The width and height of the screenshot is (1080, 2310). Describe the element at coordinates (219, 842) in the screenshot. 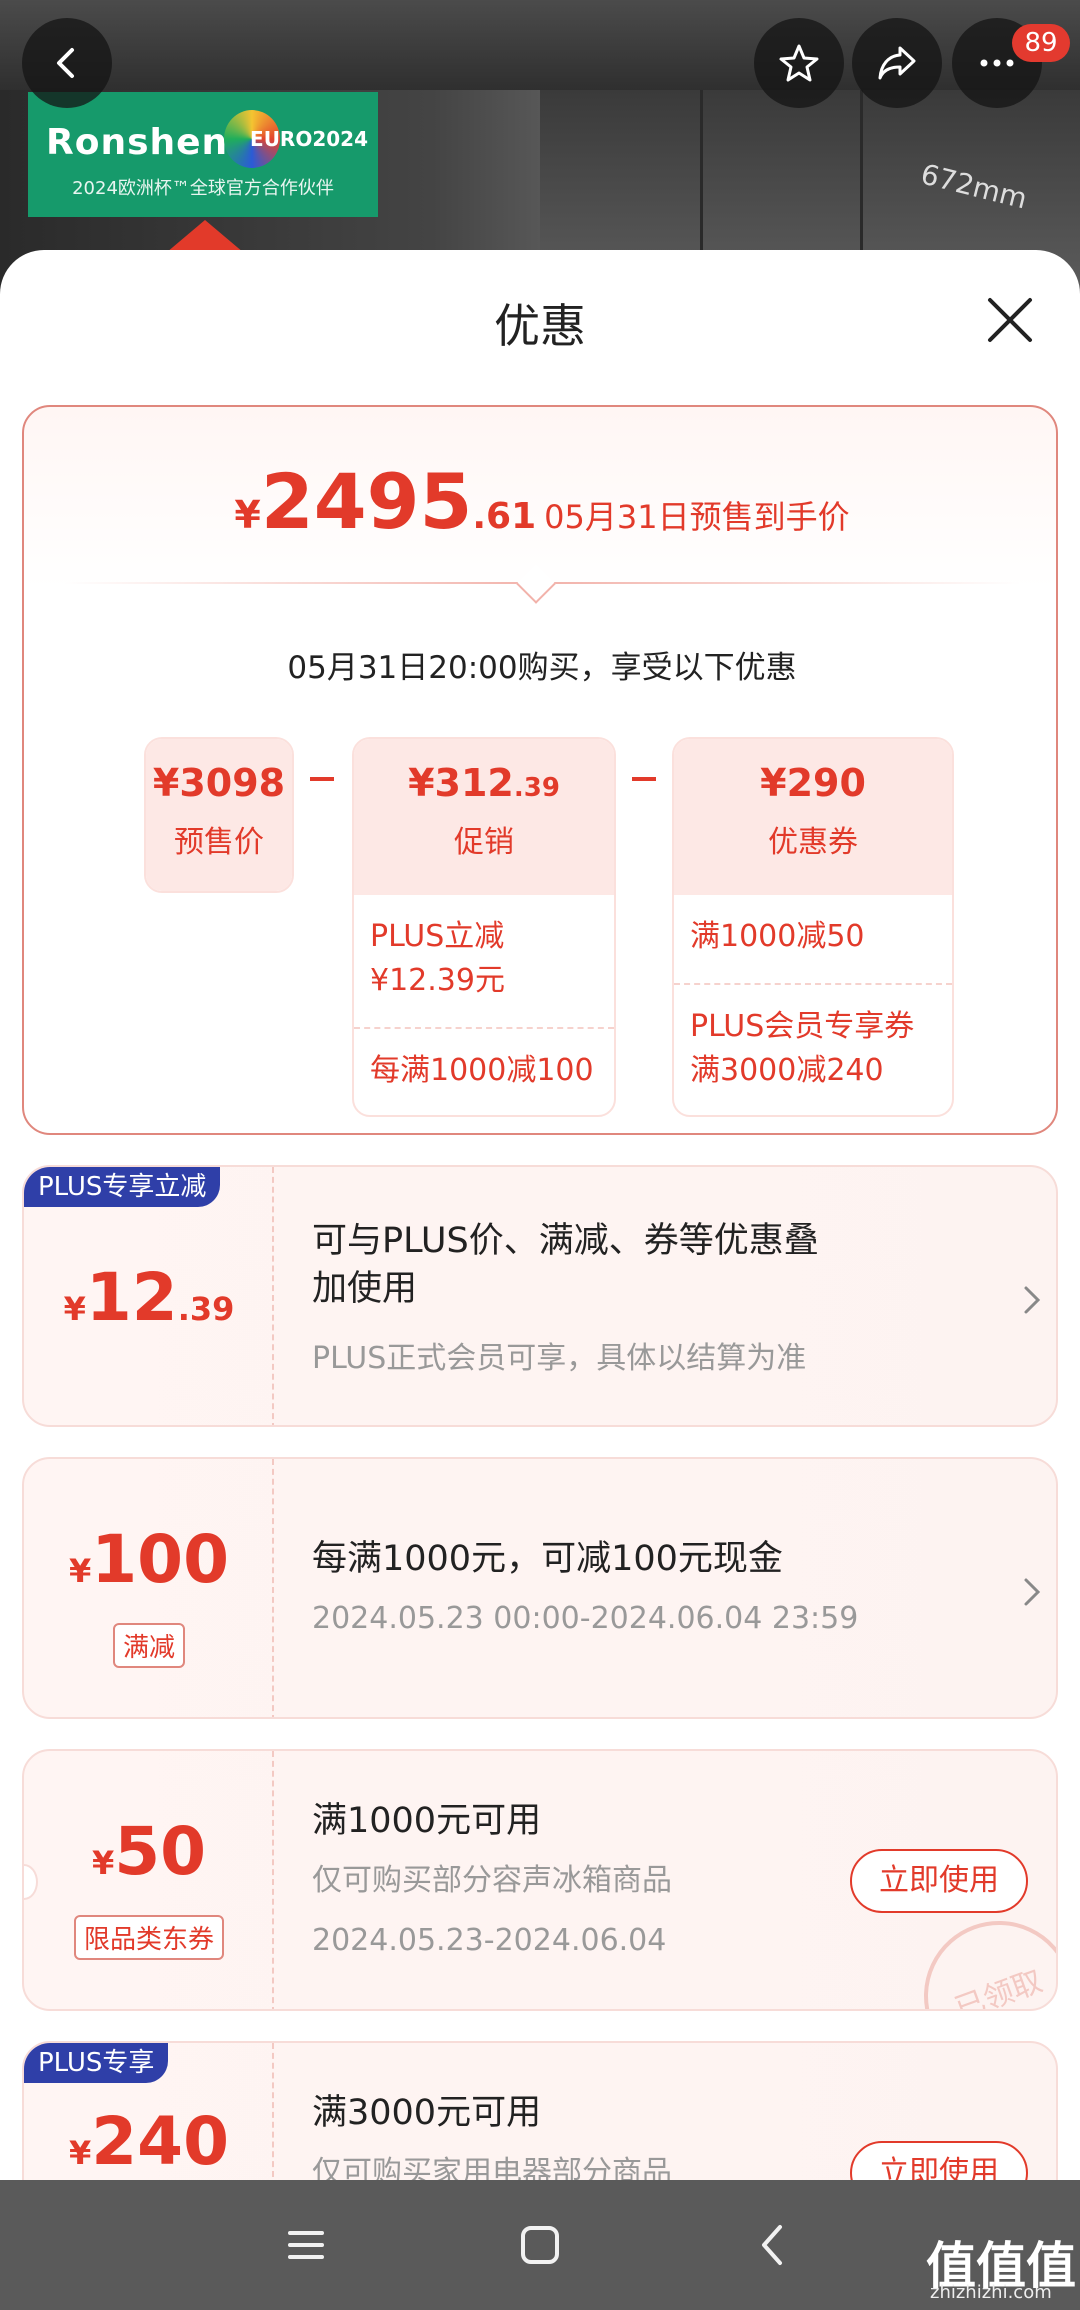

I see `component-label: 预售价` at that location.